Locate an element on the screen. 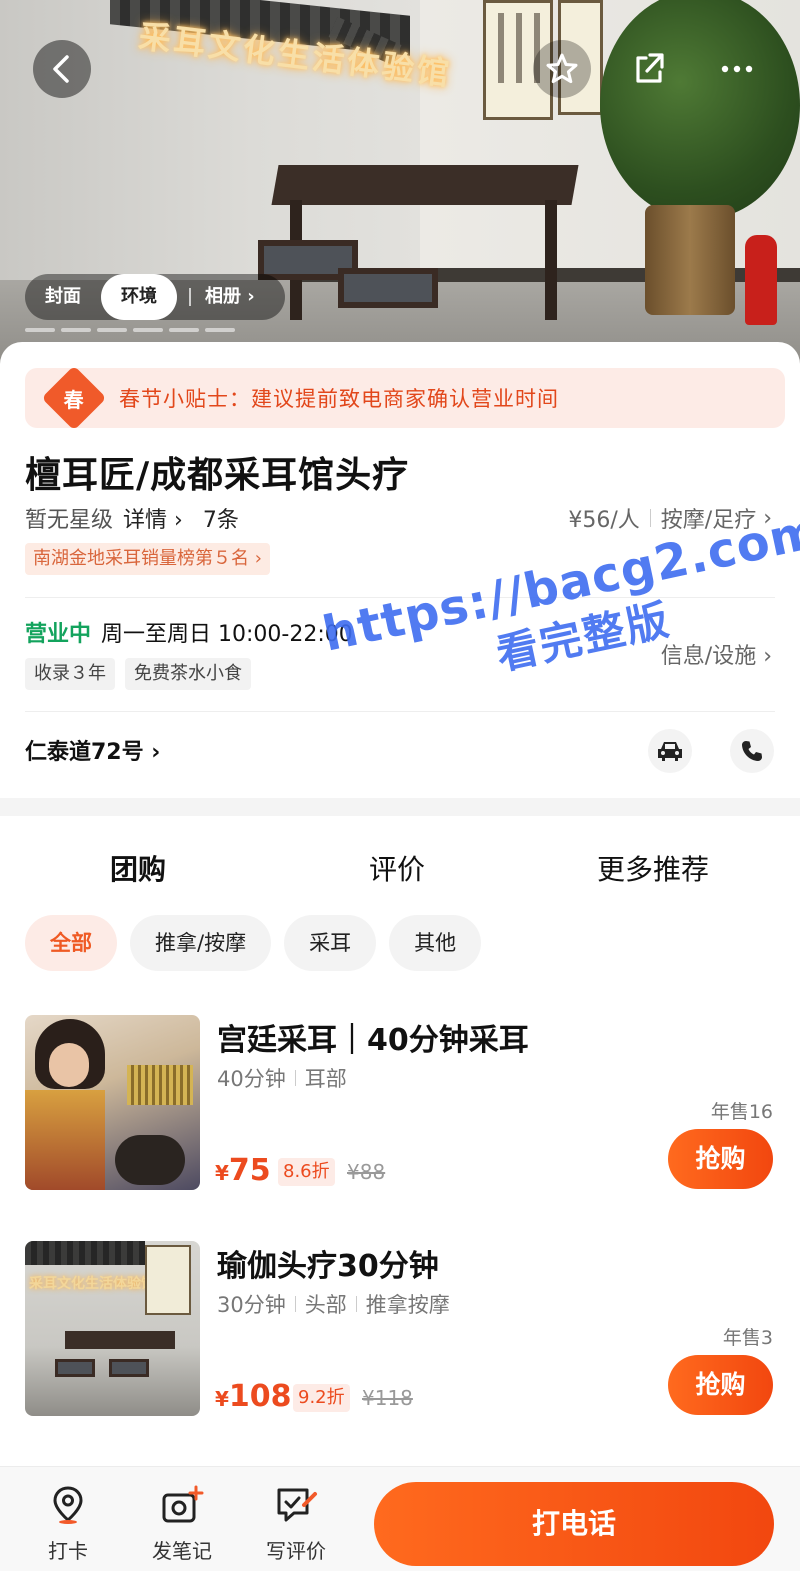 This screenshot has height=1571, width=800. filter-all: 全部 is located at coordinates (71, 943).